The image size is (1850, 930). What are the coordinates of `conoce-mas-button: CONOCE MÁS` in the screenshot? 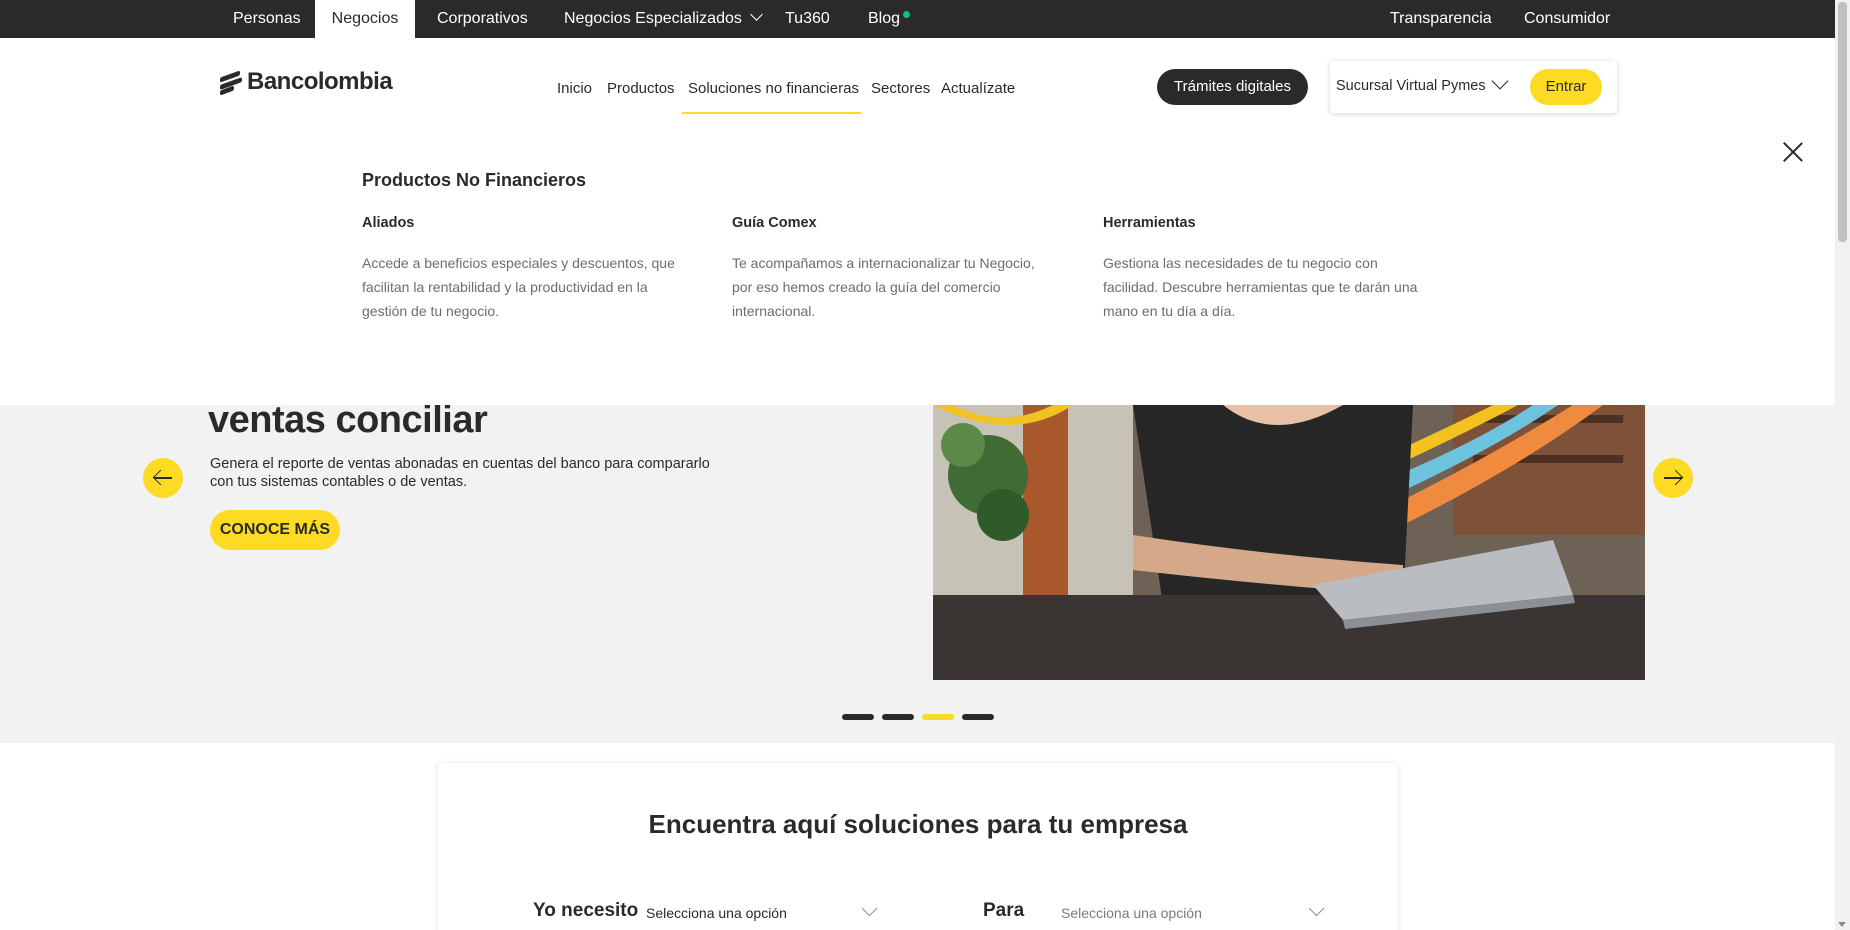 It's located at (275, 530).